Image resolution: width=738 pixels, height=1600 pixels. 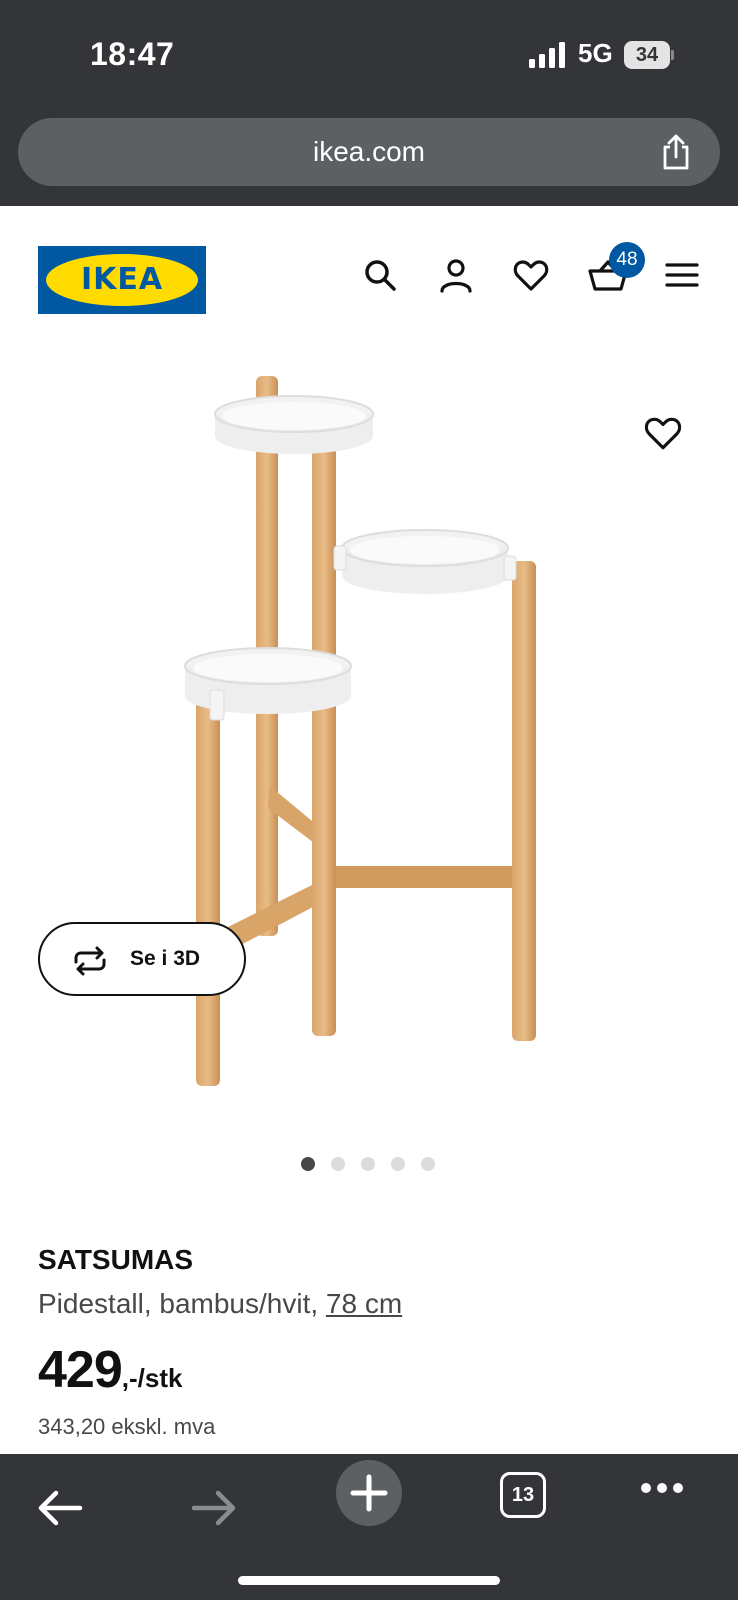 What do you see at coordinates (369, 55) in the screenshot?
I see `status-bar: 18:47 5G 34` at bounding box center [369, 55].